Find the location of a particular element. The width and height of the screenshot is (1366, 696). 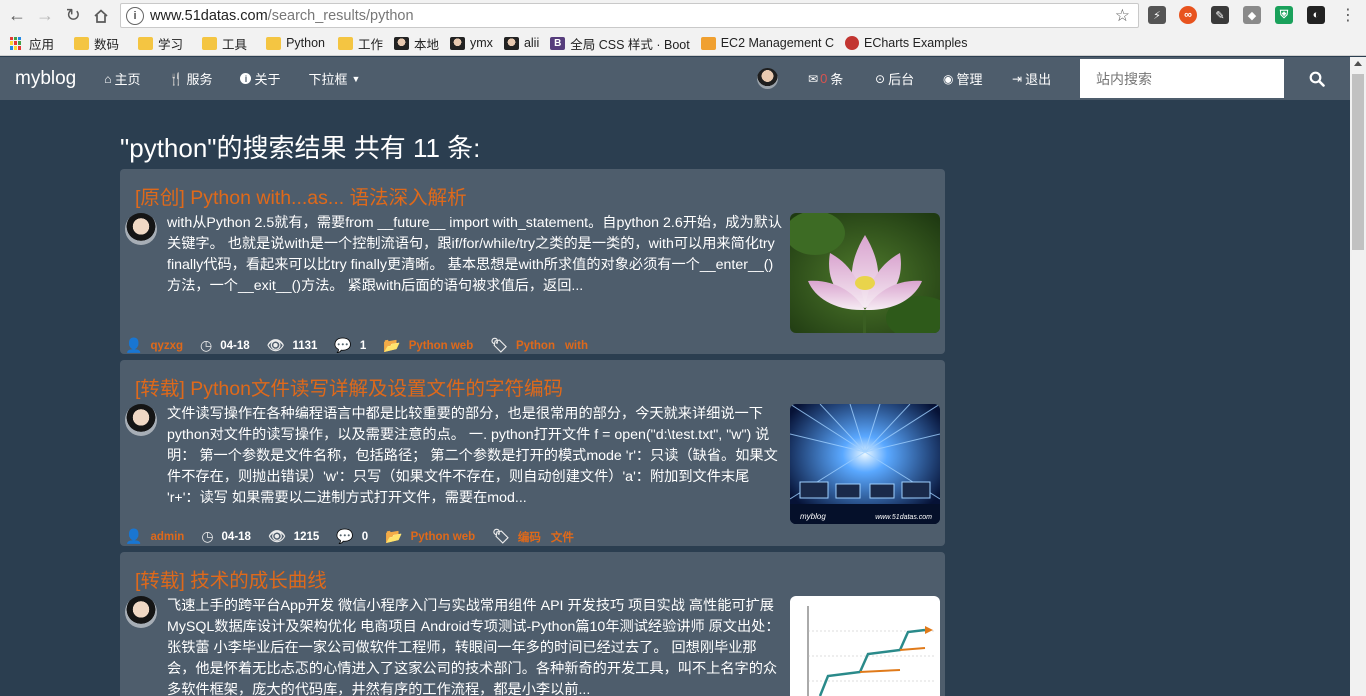

bookmark-label: 学习 is located at coordinates (171, 44).